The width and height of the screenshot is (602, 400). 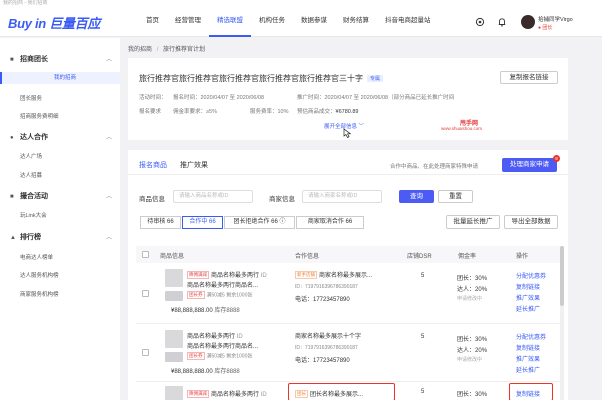 What do you see at coordinates (12, 197) in the screenshot?
I see `flag-icon: ■` at bounding box center [12, 197].